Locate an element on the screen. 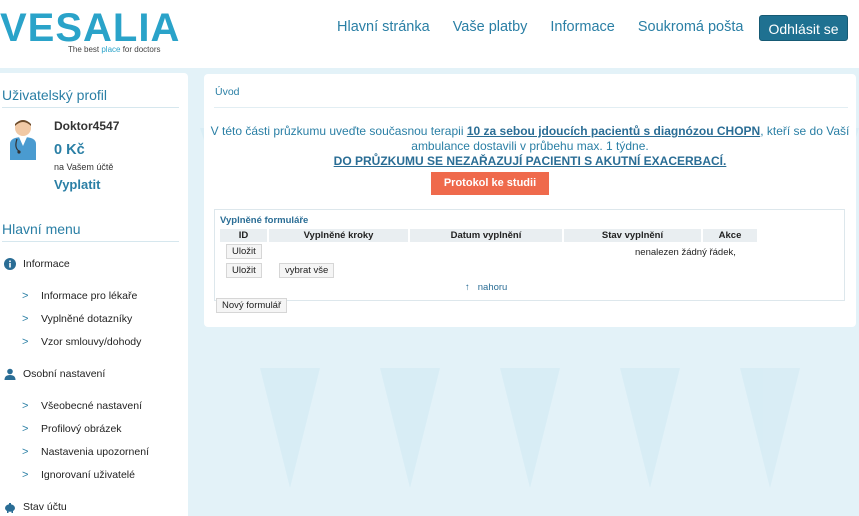 The width and height of the screenshot is (859, 516). logo-tagline: The best place for doctors is located at coordinates (114, 49).